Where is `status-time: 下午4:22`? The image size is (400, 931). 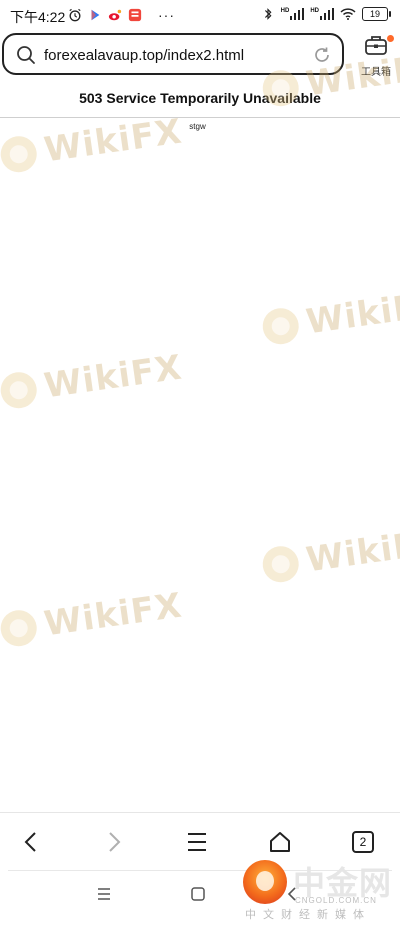
status-time: 下午4:22 is located at coordinates (38, 17).